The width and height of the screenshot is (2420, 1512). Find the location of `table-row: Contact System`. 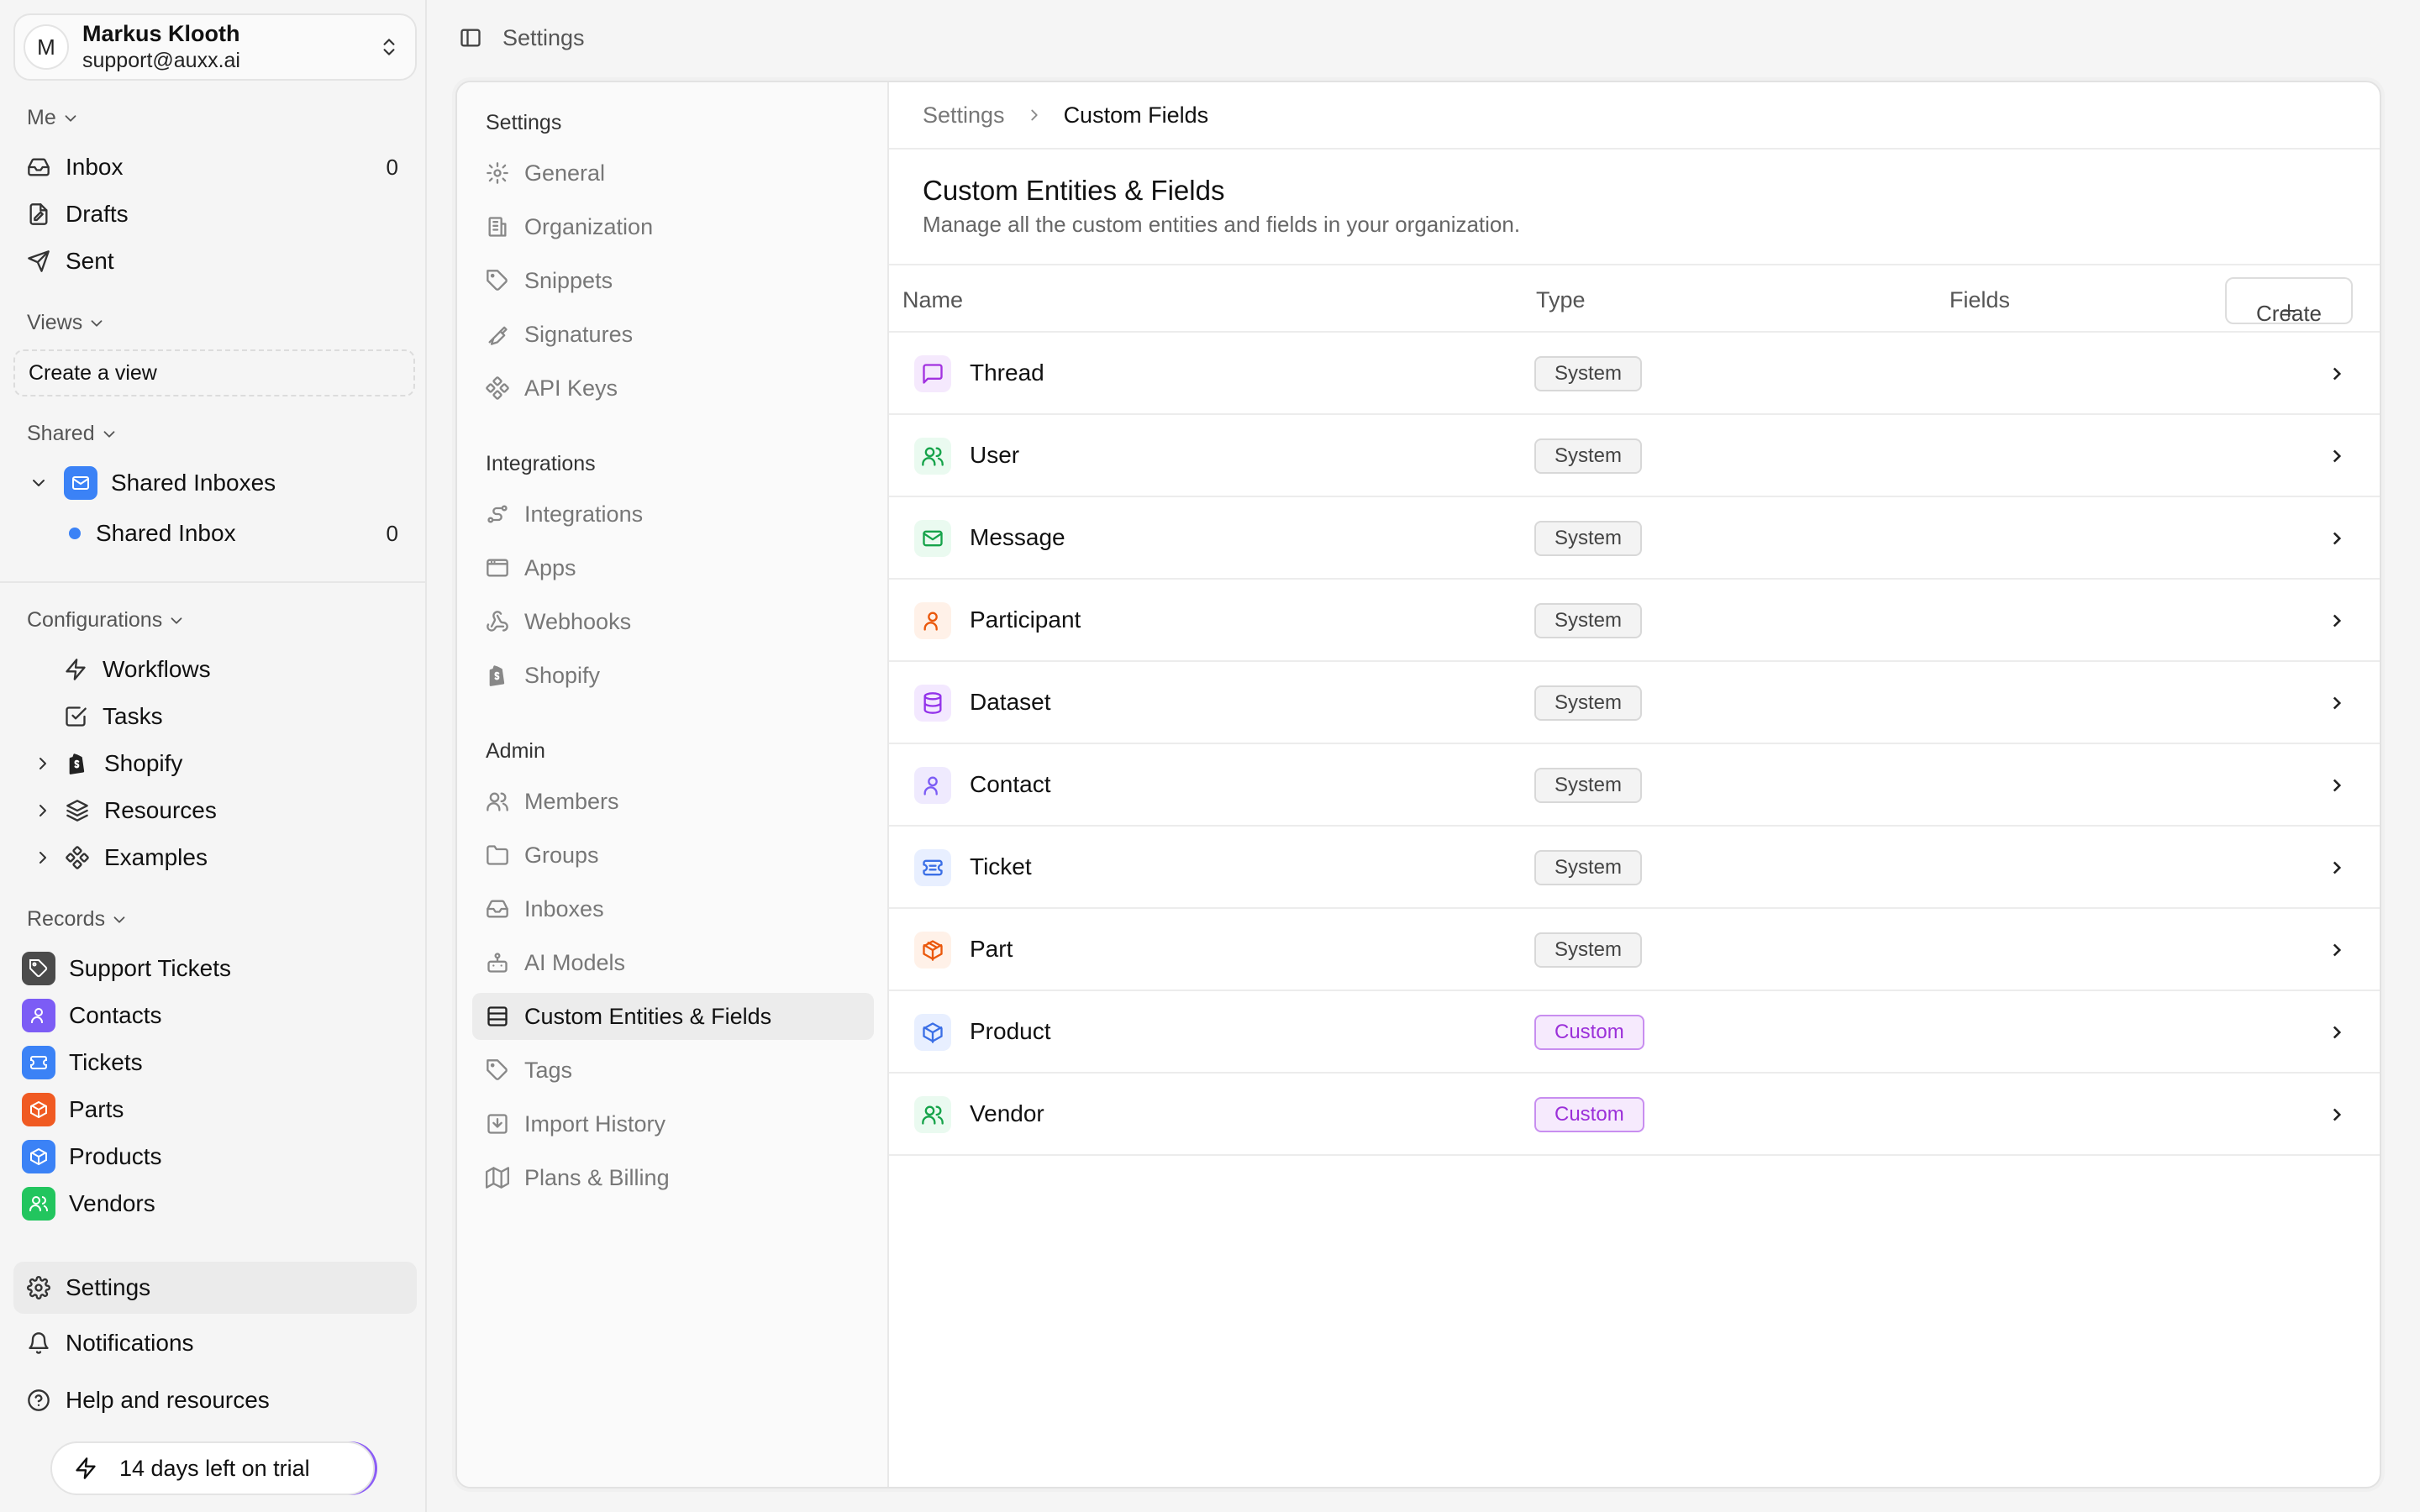

table-row: Contact System is located at coordinates (1634, 785).